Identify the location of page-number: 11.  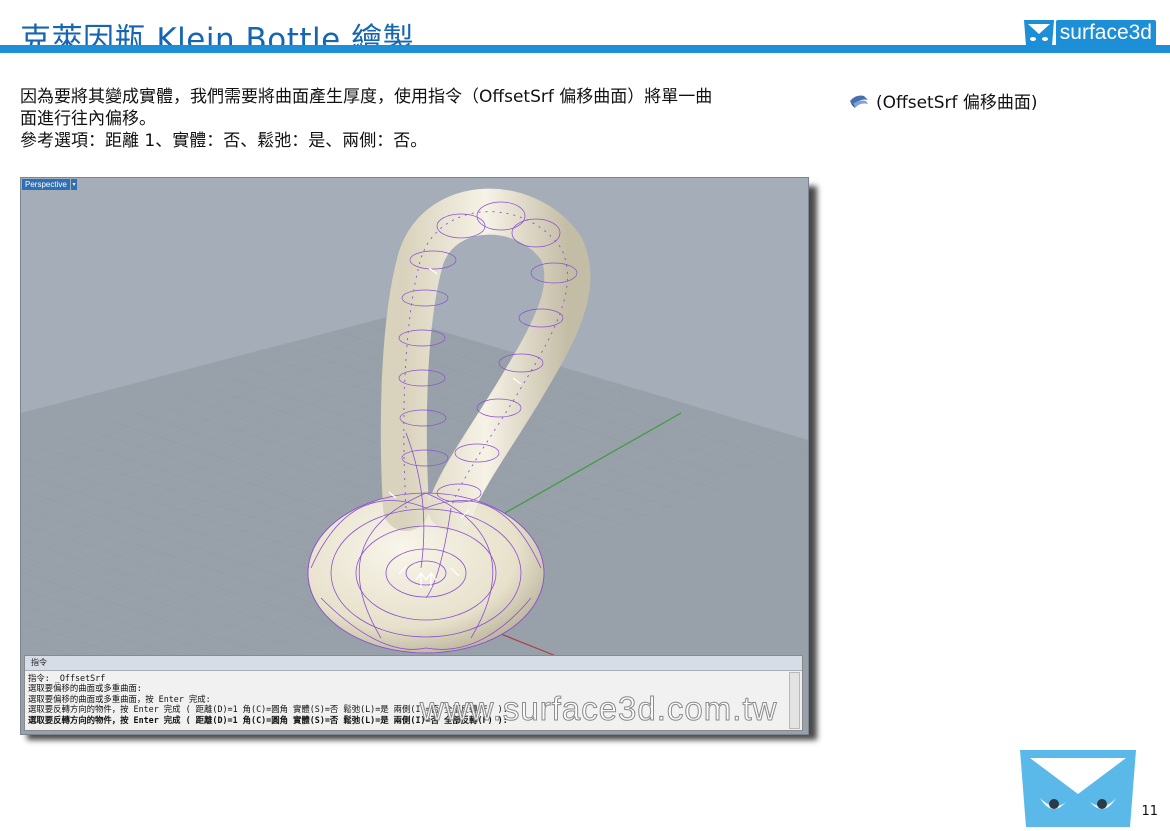
(1149, 811).